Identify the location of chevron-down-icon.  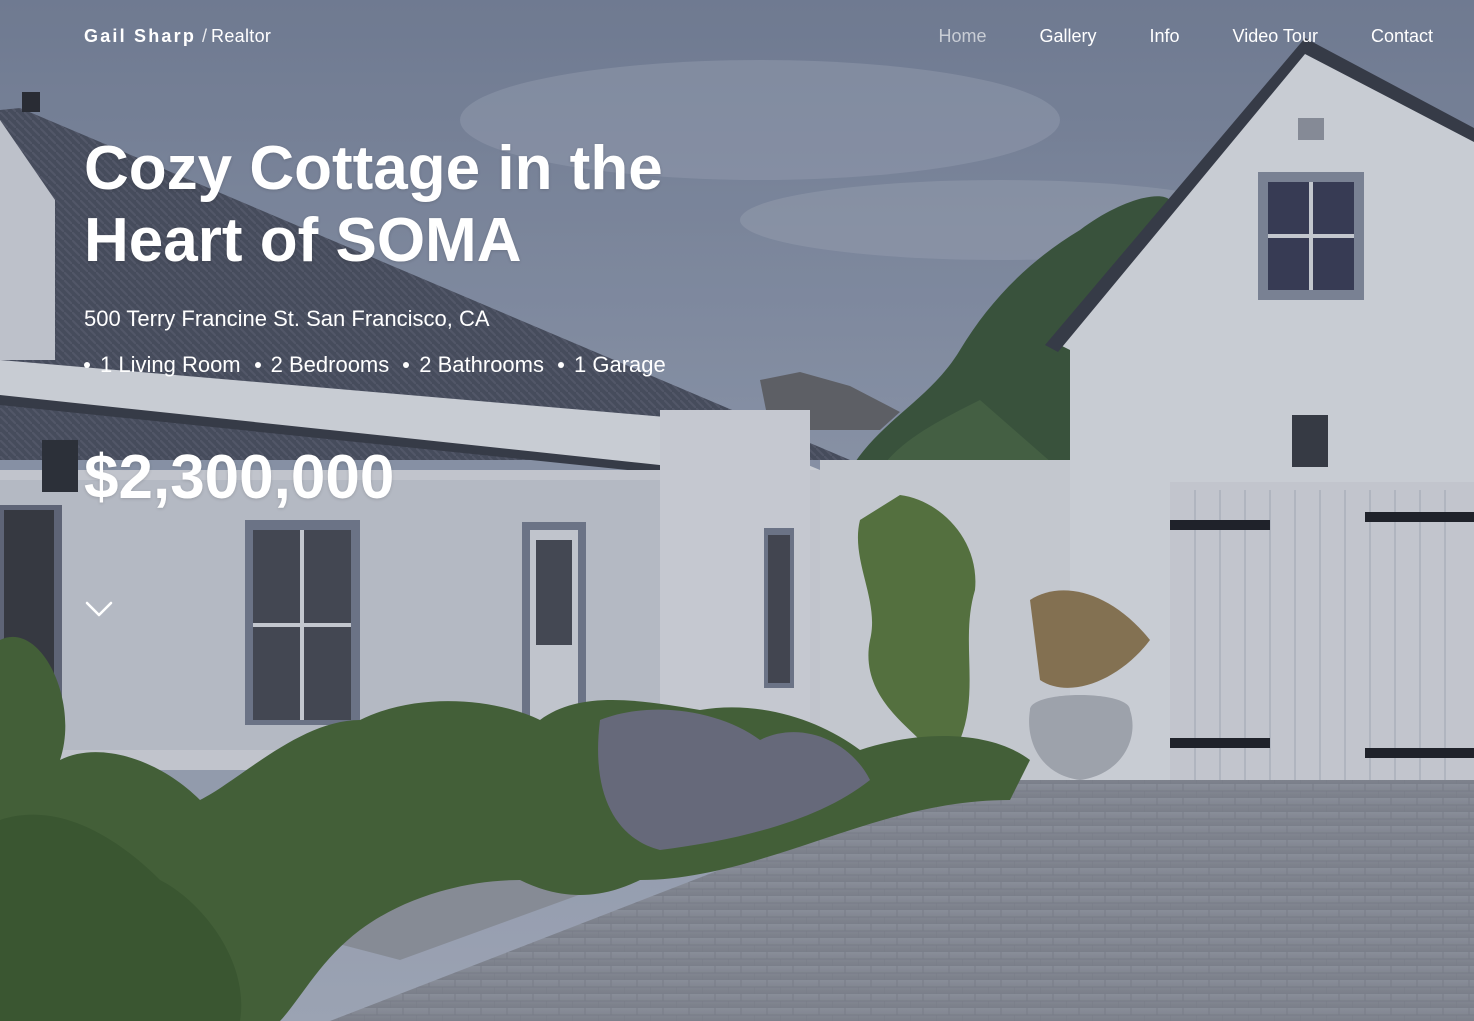
(99, 609).